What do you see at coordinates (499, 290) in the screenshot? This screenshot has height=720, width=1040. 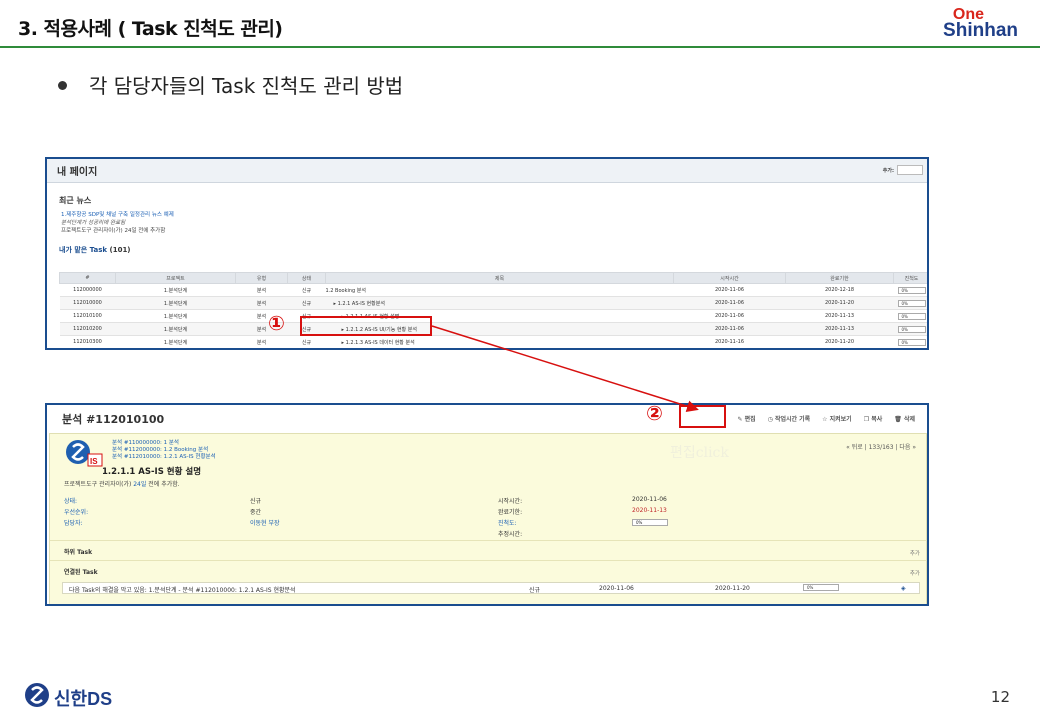 I see `task-subject: 1.2 Booking 분석` at bounding box center [499, 290].